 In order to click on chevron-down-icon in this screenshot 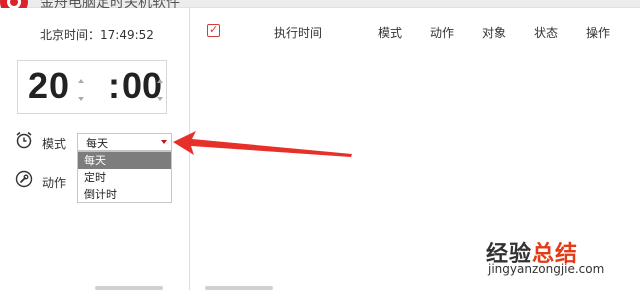, I will do `click(164, 142)`.